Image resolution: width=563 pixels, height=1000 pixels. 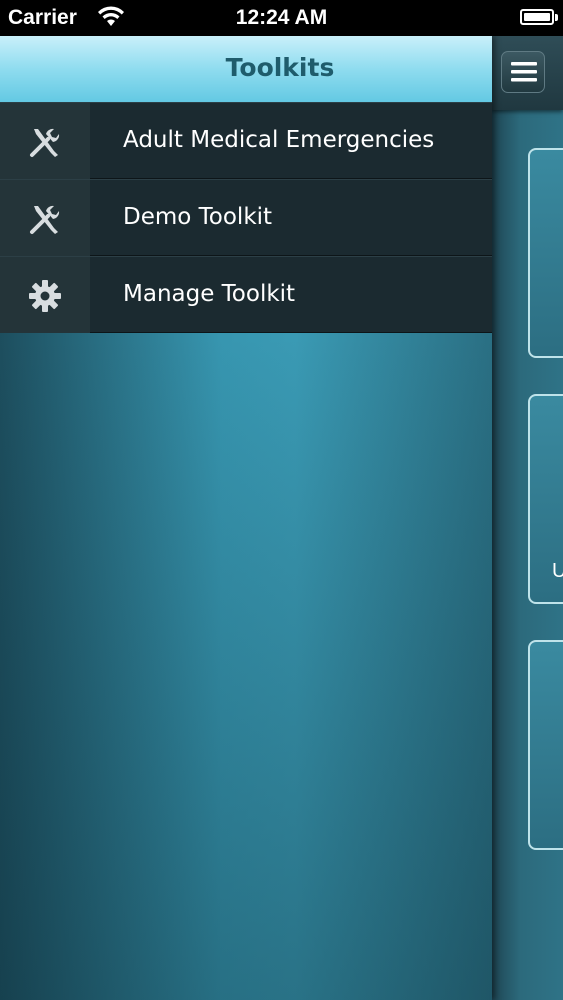 I want to click on hamburger-menu-icon, so click(x=524, y=72).